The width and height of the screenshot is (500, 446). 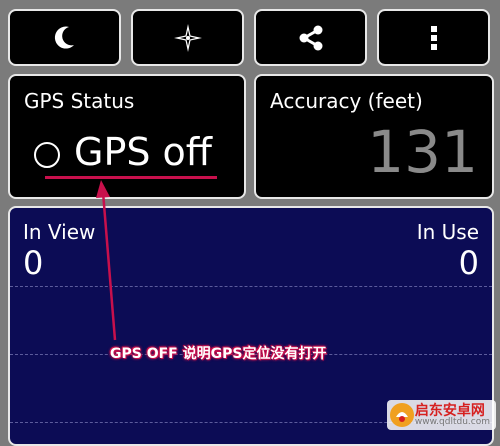 I want to click on site-logo-icon, so click(x=401, y=415).